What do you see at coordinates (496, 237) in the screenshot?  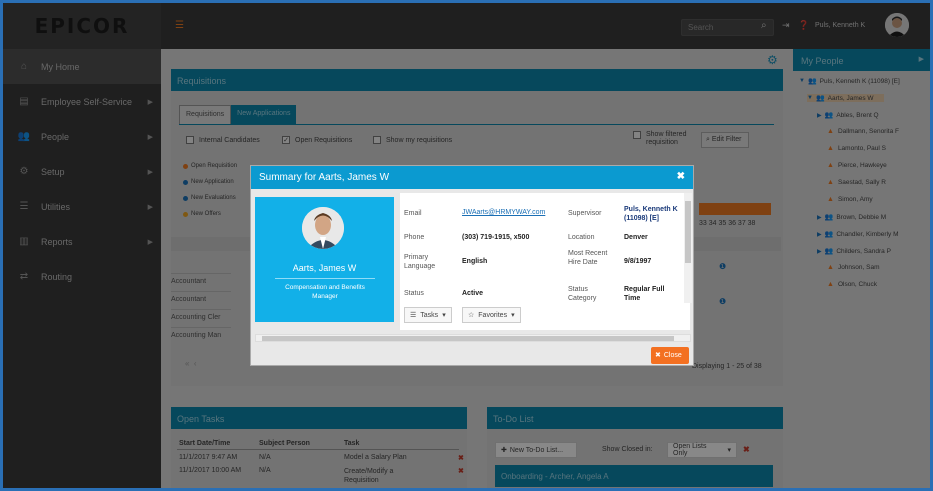 I see `phone-value: (303) 719-1915, x500` at bounding box center [496, 237].